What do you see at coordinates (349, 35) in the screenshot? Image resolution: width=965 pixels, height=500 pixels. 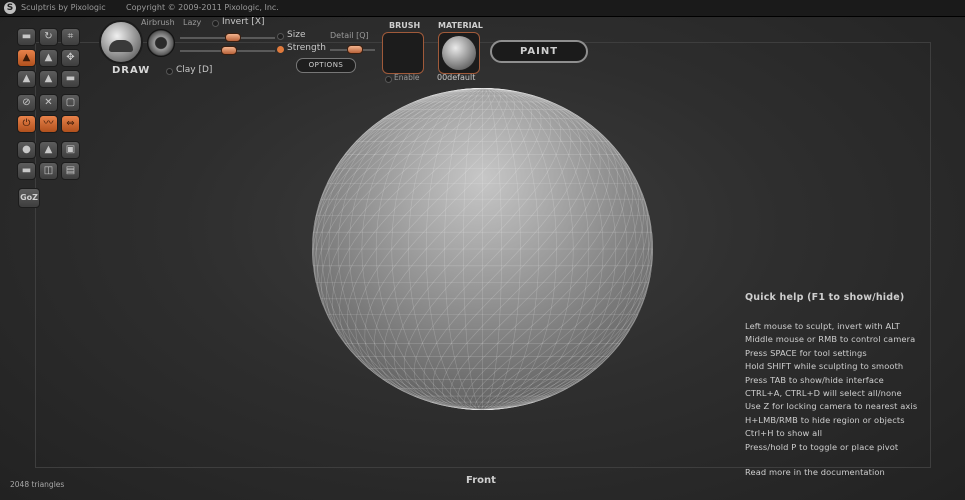 I see `detail-label: Detail [Q]` at bounding box center [349, 35].